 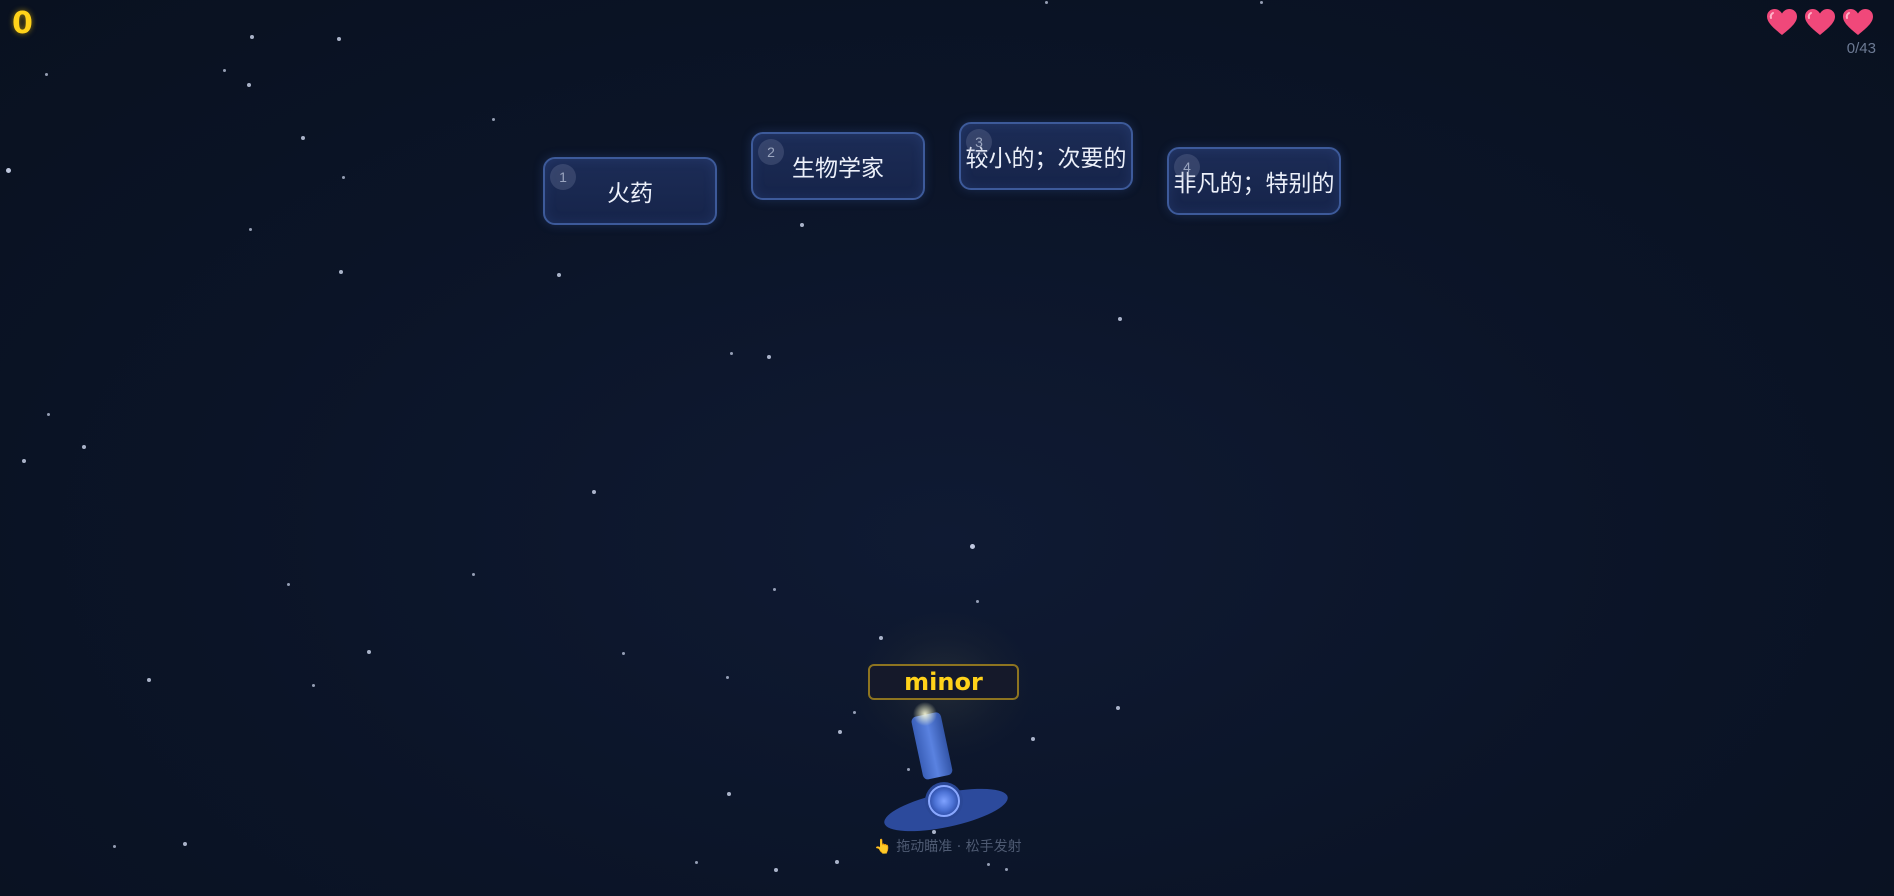 What do you see at coordinates (630, 194) in the screenshot?
I see `answer-label: 火药` at bounding box center [630, 194].